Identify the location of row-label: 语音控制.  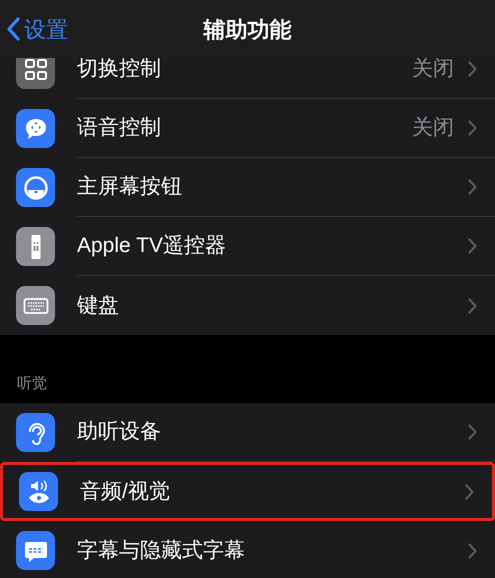
(119, 128).